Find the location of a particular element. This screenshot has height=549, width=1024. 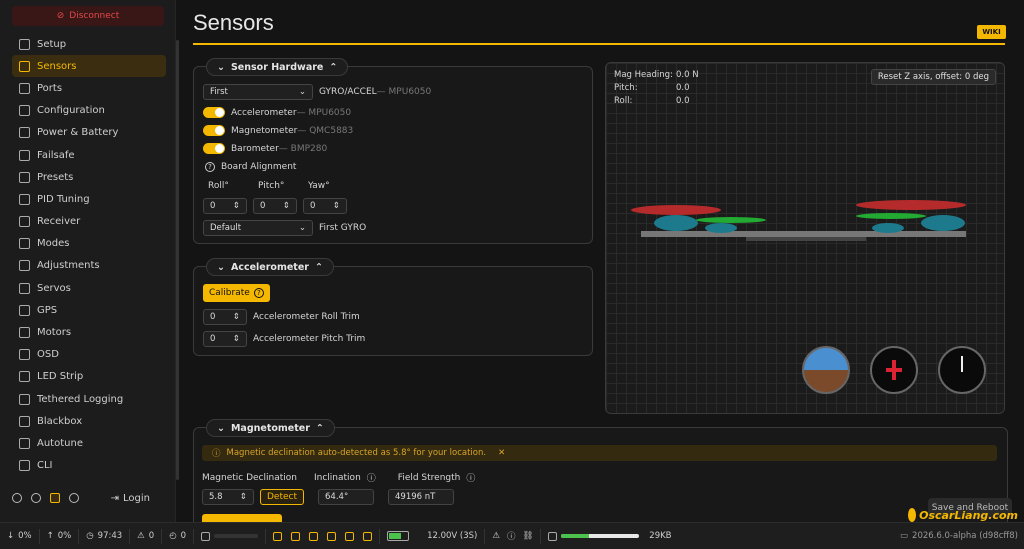

sidebar-item-label: Adjustments is located at coordinates (68, 266).